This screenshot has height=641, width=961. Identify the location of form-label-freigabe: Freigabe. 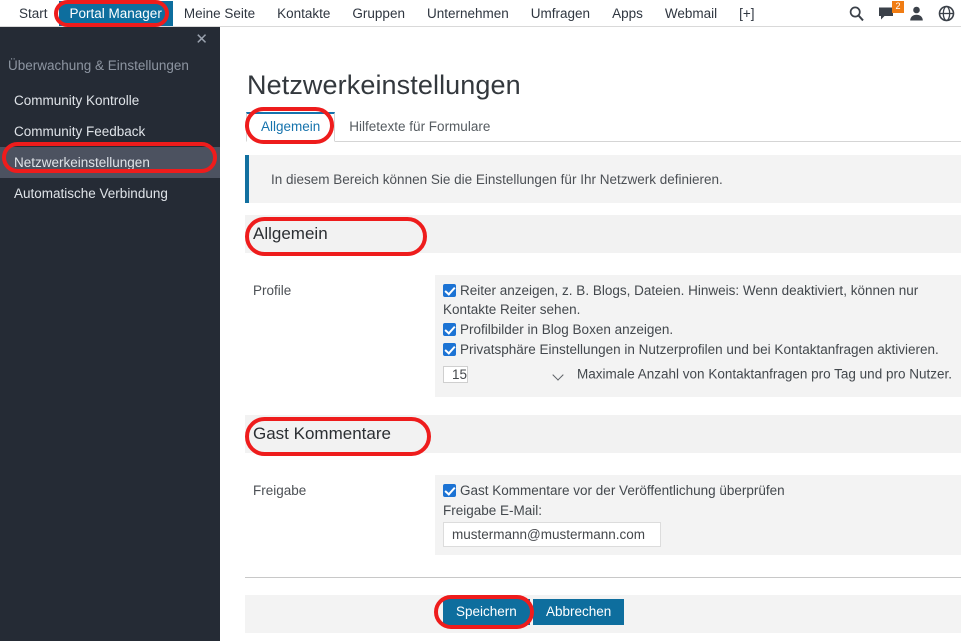
(280, 490).